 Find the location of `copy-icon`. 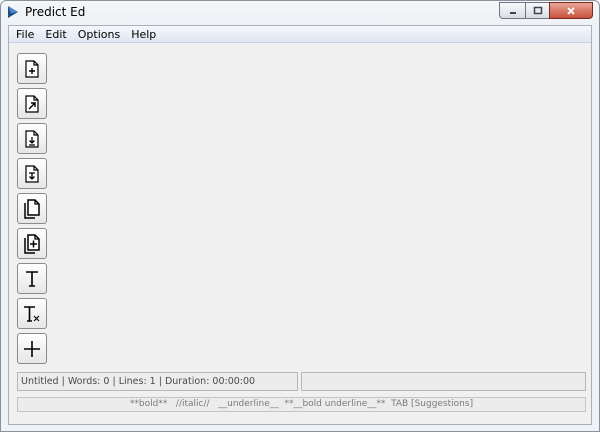

copy-icon is located at coordinates (32, 208).